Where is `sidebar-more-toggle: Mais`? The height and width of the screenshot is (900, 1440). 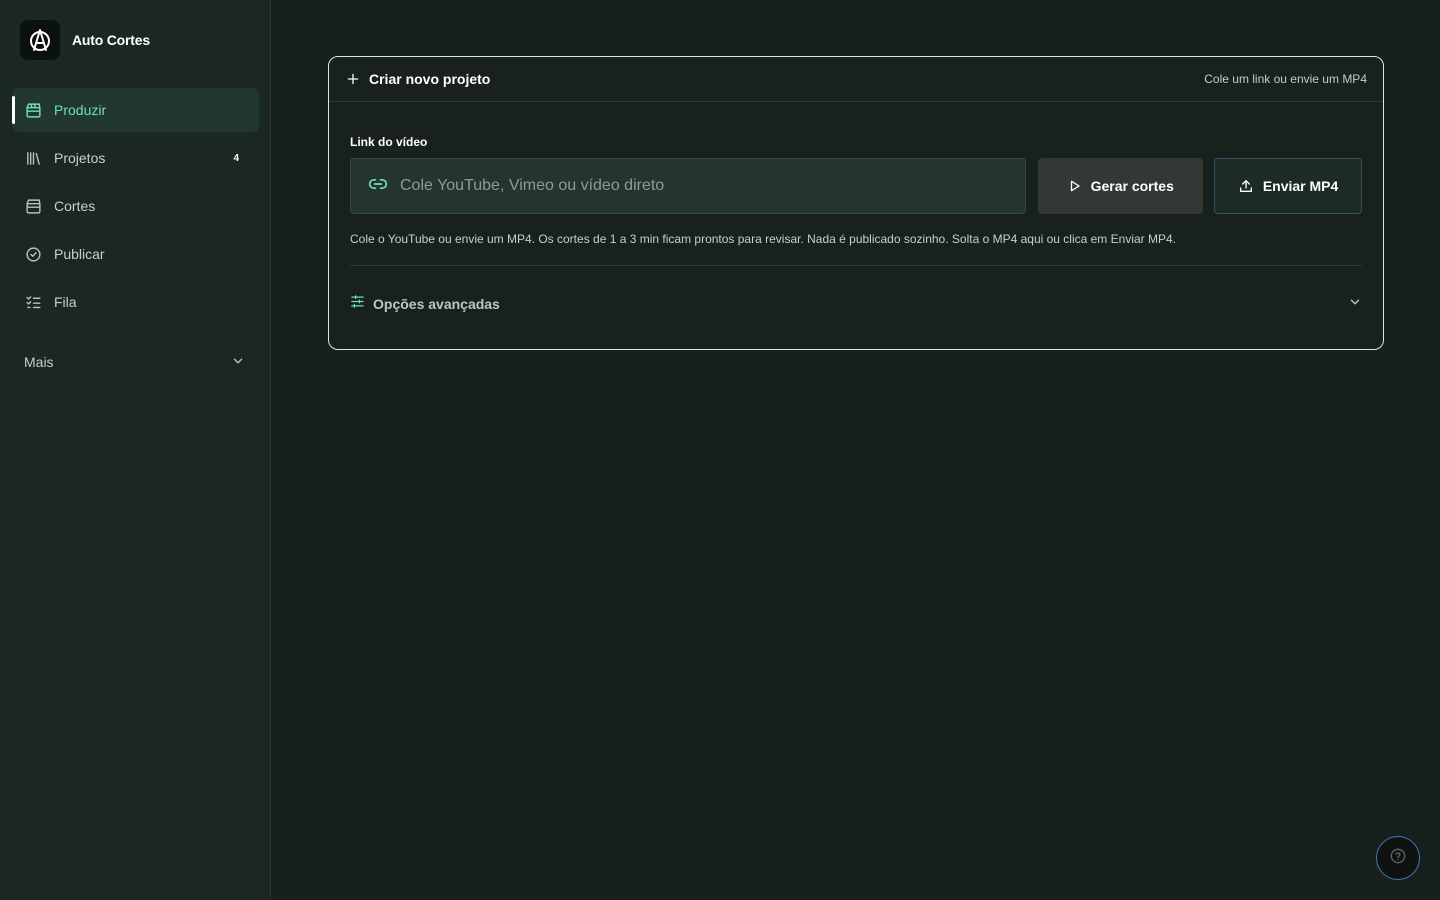 sidebar-more-toggle: Mais is located at coordinates (135, 362).